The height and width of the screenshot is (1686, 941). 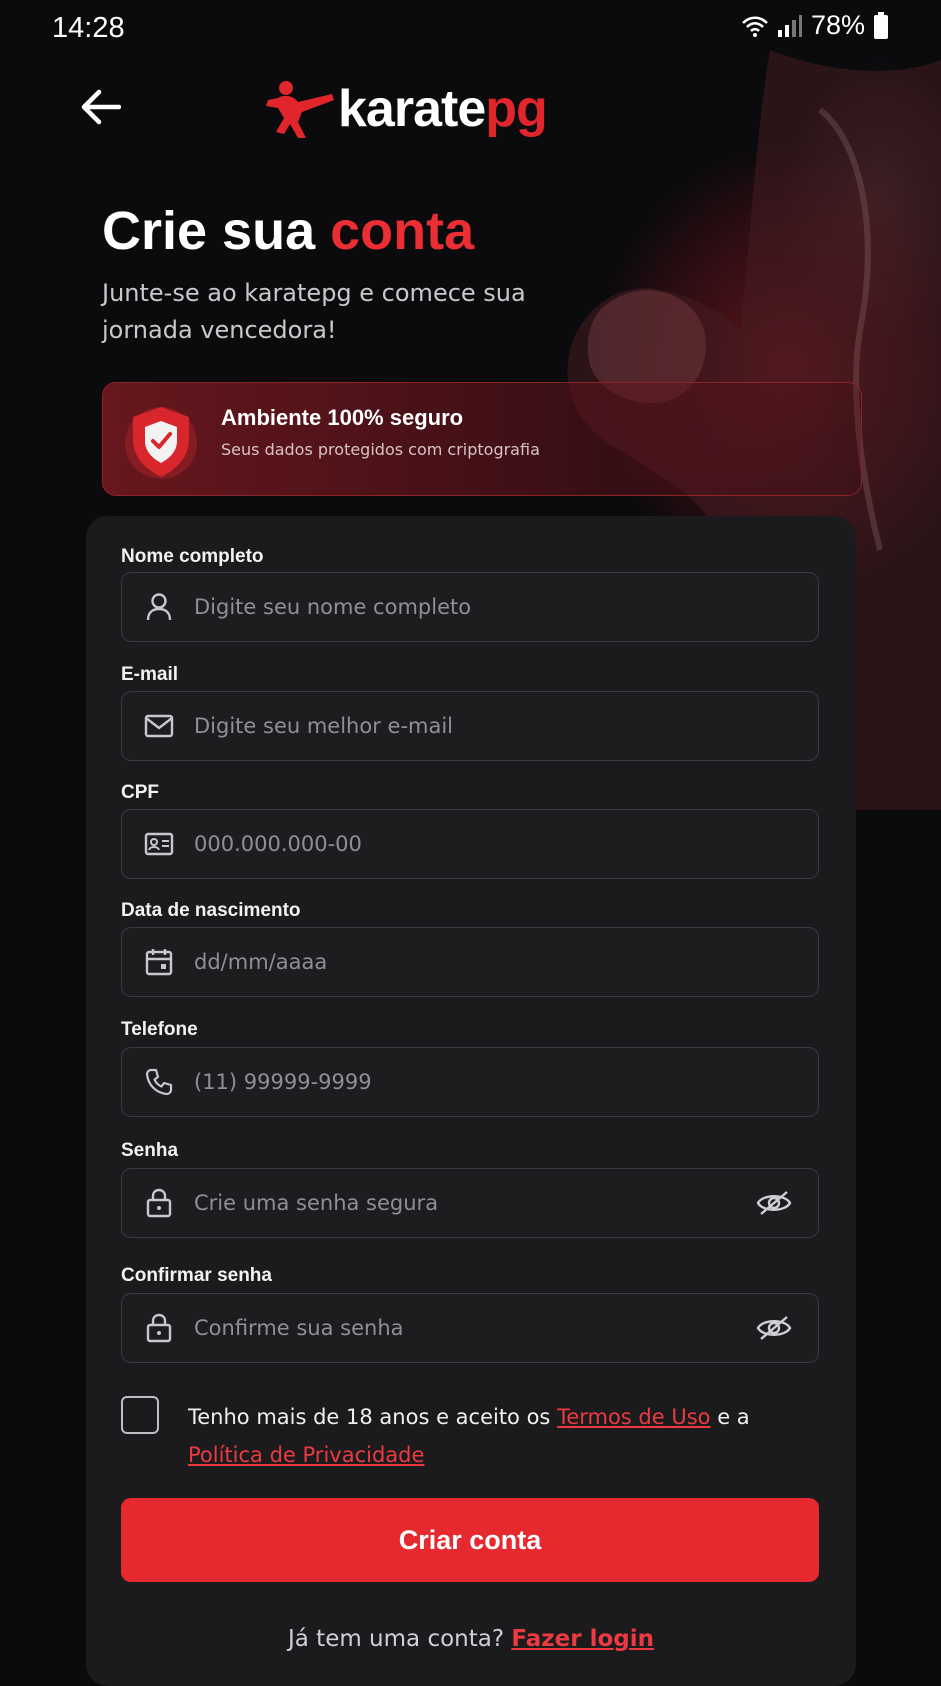 I want to click on status-bar: 14:28 78%, so click(x=470, y=29).